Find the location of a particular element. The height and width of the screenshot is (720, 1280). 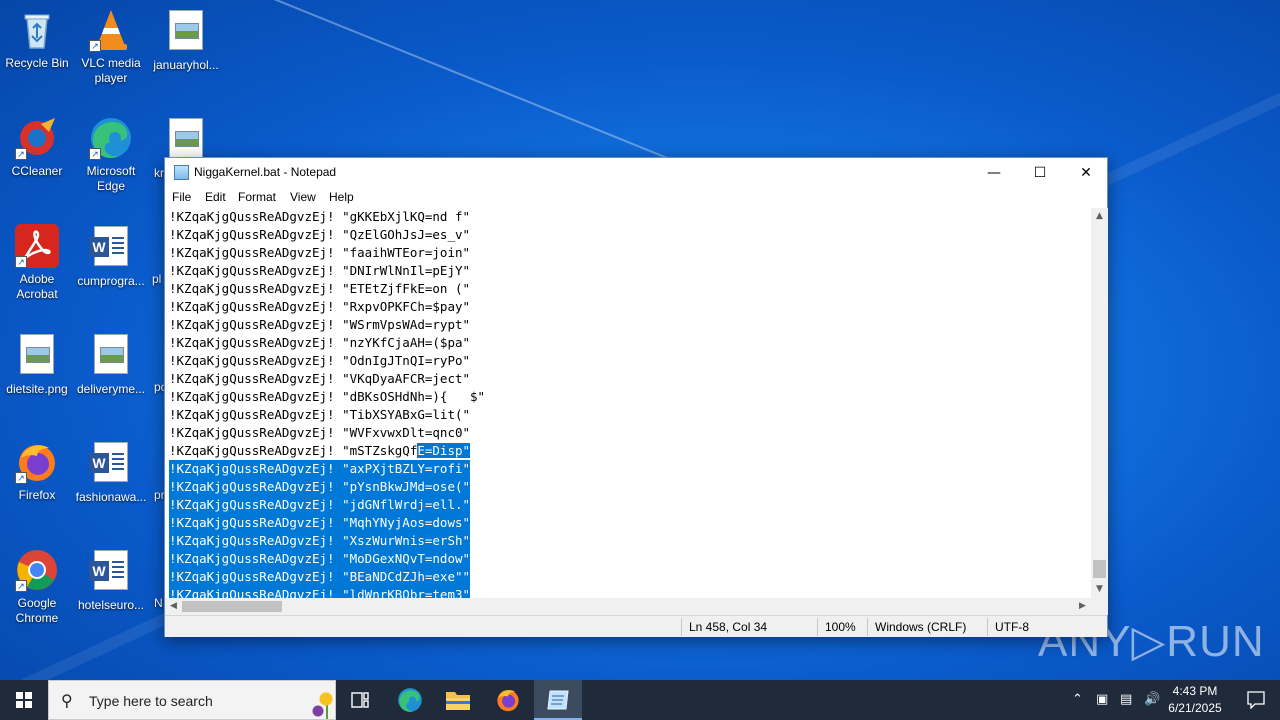

selected-text-line: !KZqaKjgQussReADgvzEj! "pYsnBkwJMd=ose(" is located at coordinates (320, 487).